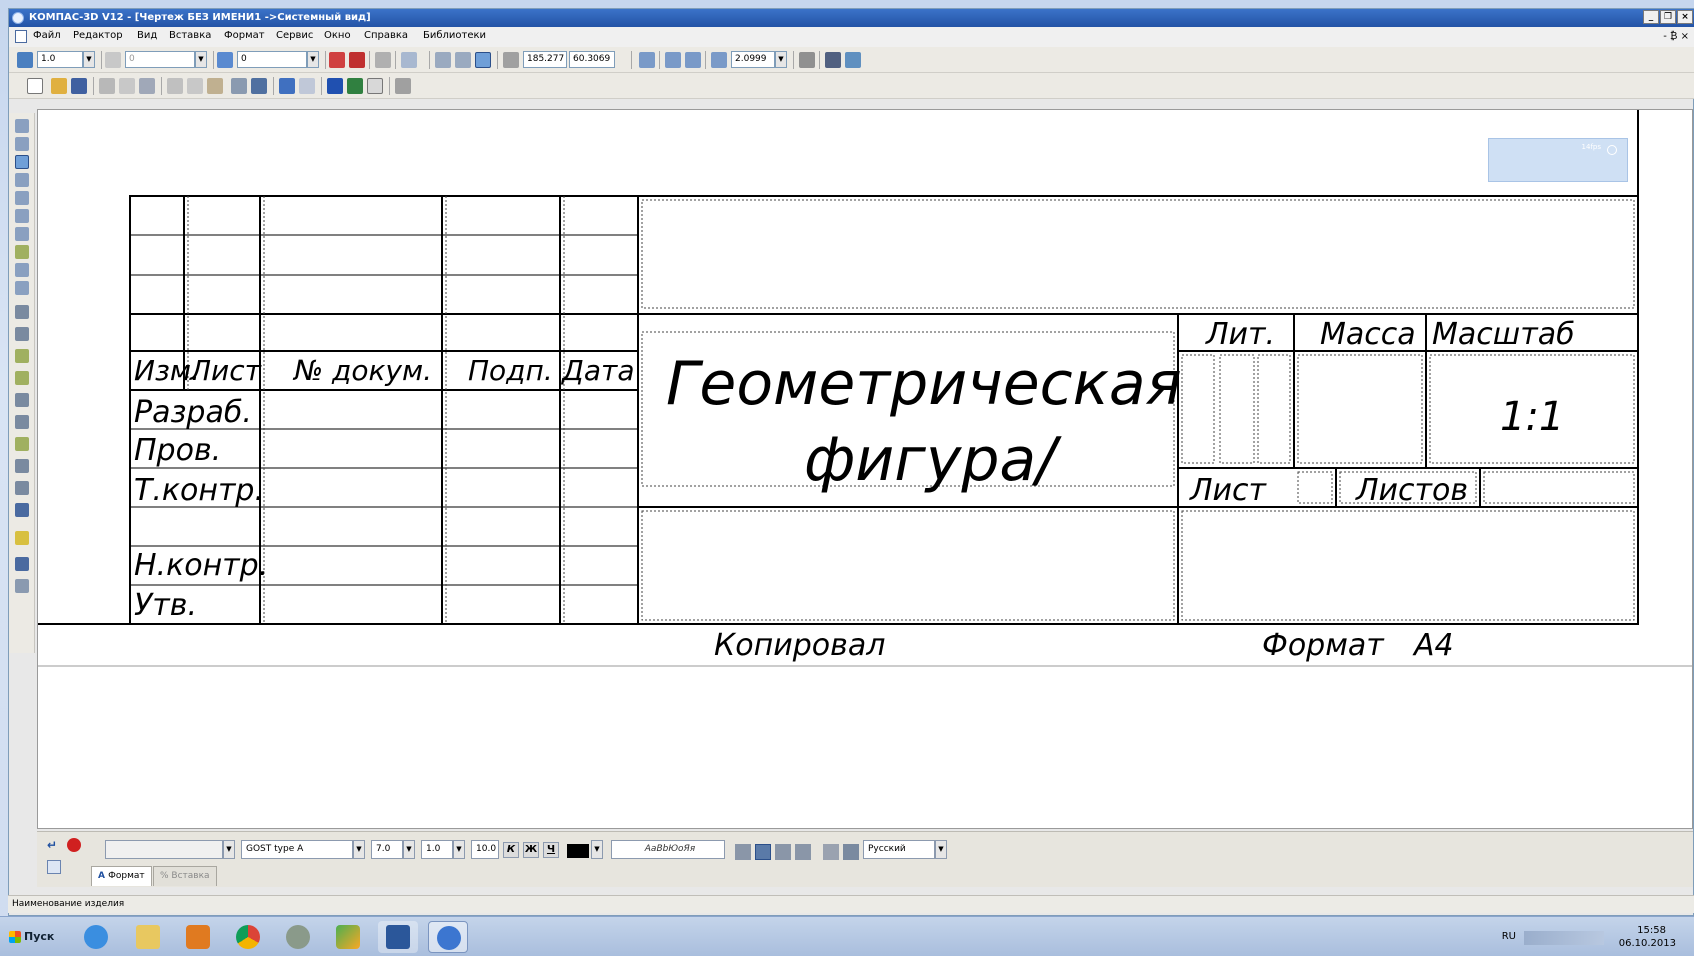 This screenshot has width=1694, height=956. Describe the element at coordinates (96, 937) in the screenshot. I see `taskbar-ie` at that location.